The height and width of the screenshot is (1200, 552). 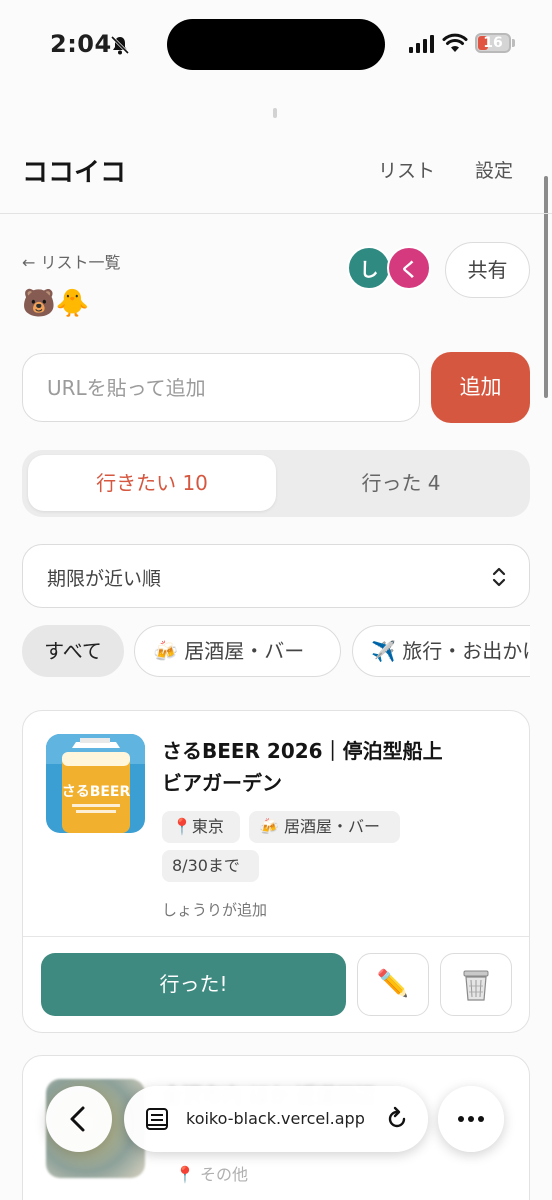 I want to click on location-tag: 📍東京, so click(x=201, y=827).